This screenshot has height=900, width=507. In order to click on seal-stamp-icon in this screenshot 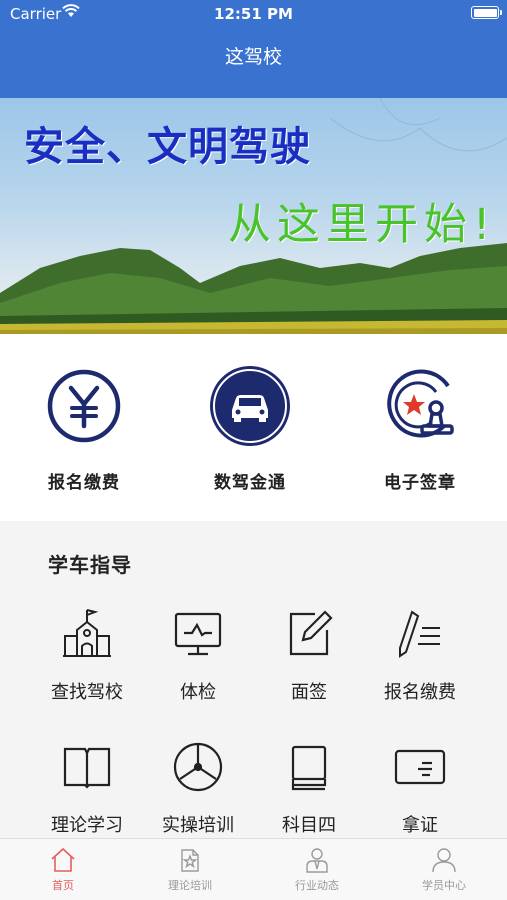, I will do `click(420, 406)`.